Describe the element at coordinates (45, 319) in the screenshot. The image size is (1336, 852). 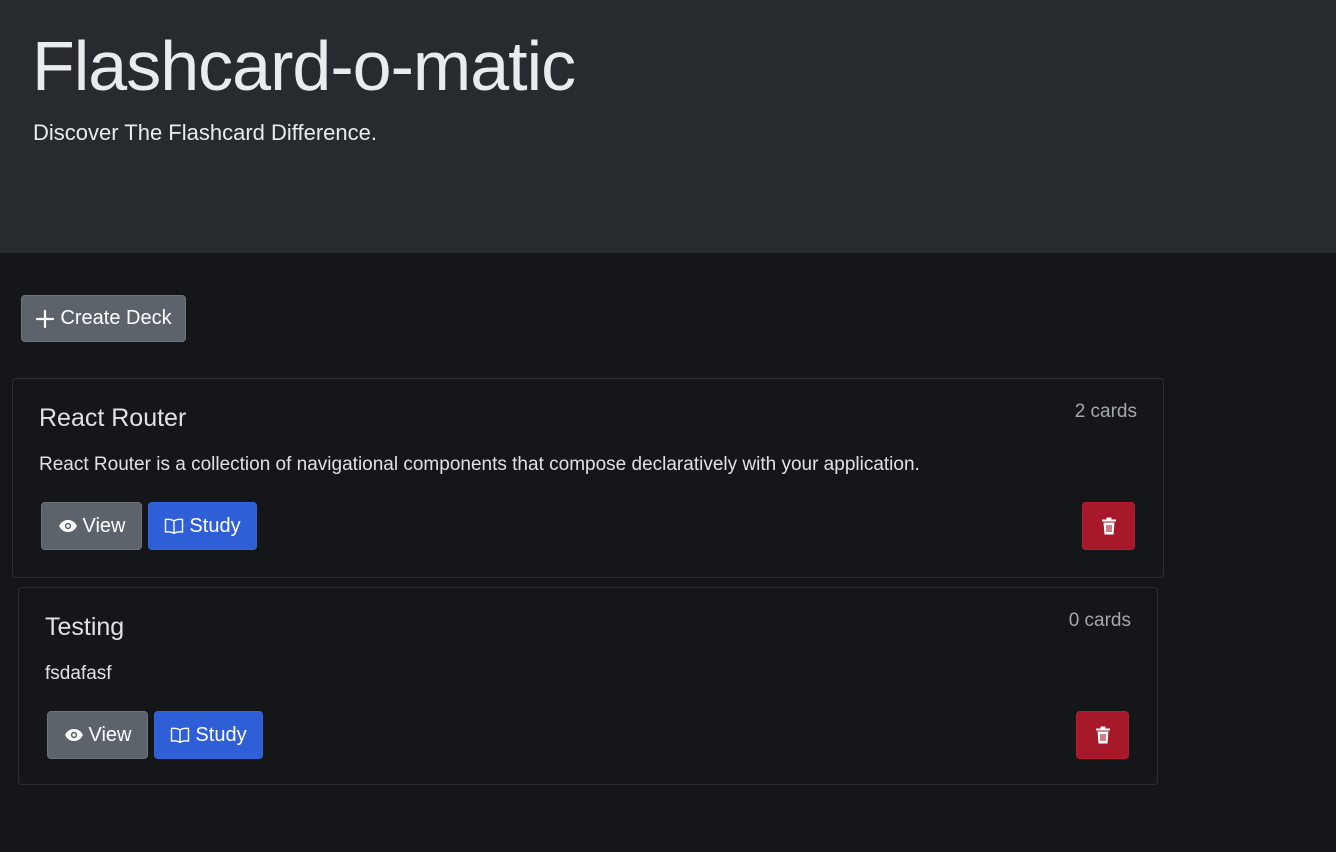
I see `plus-icon` at that location.